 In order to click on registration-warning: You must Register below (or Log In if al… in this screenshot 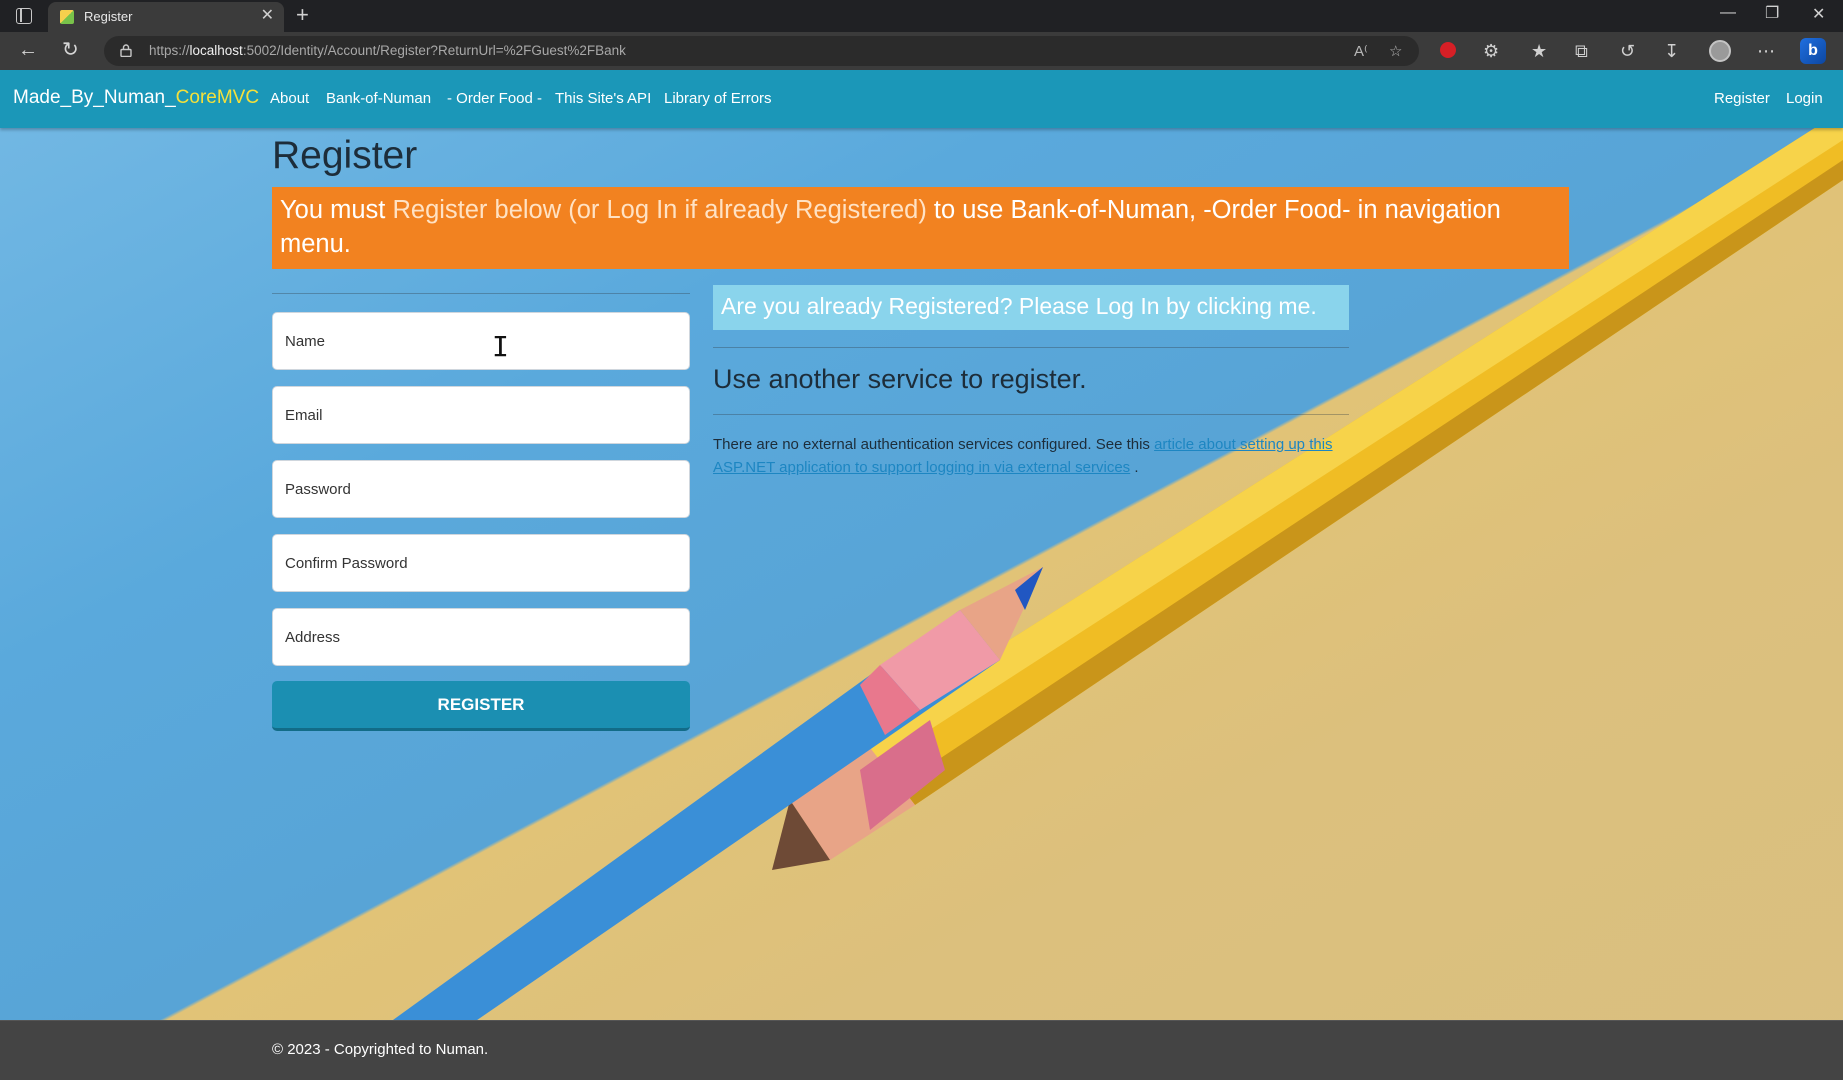, I will do `click(920, 228)`.